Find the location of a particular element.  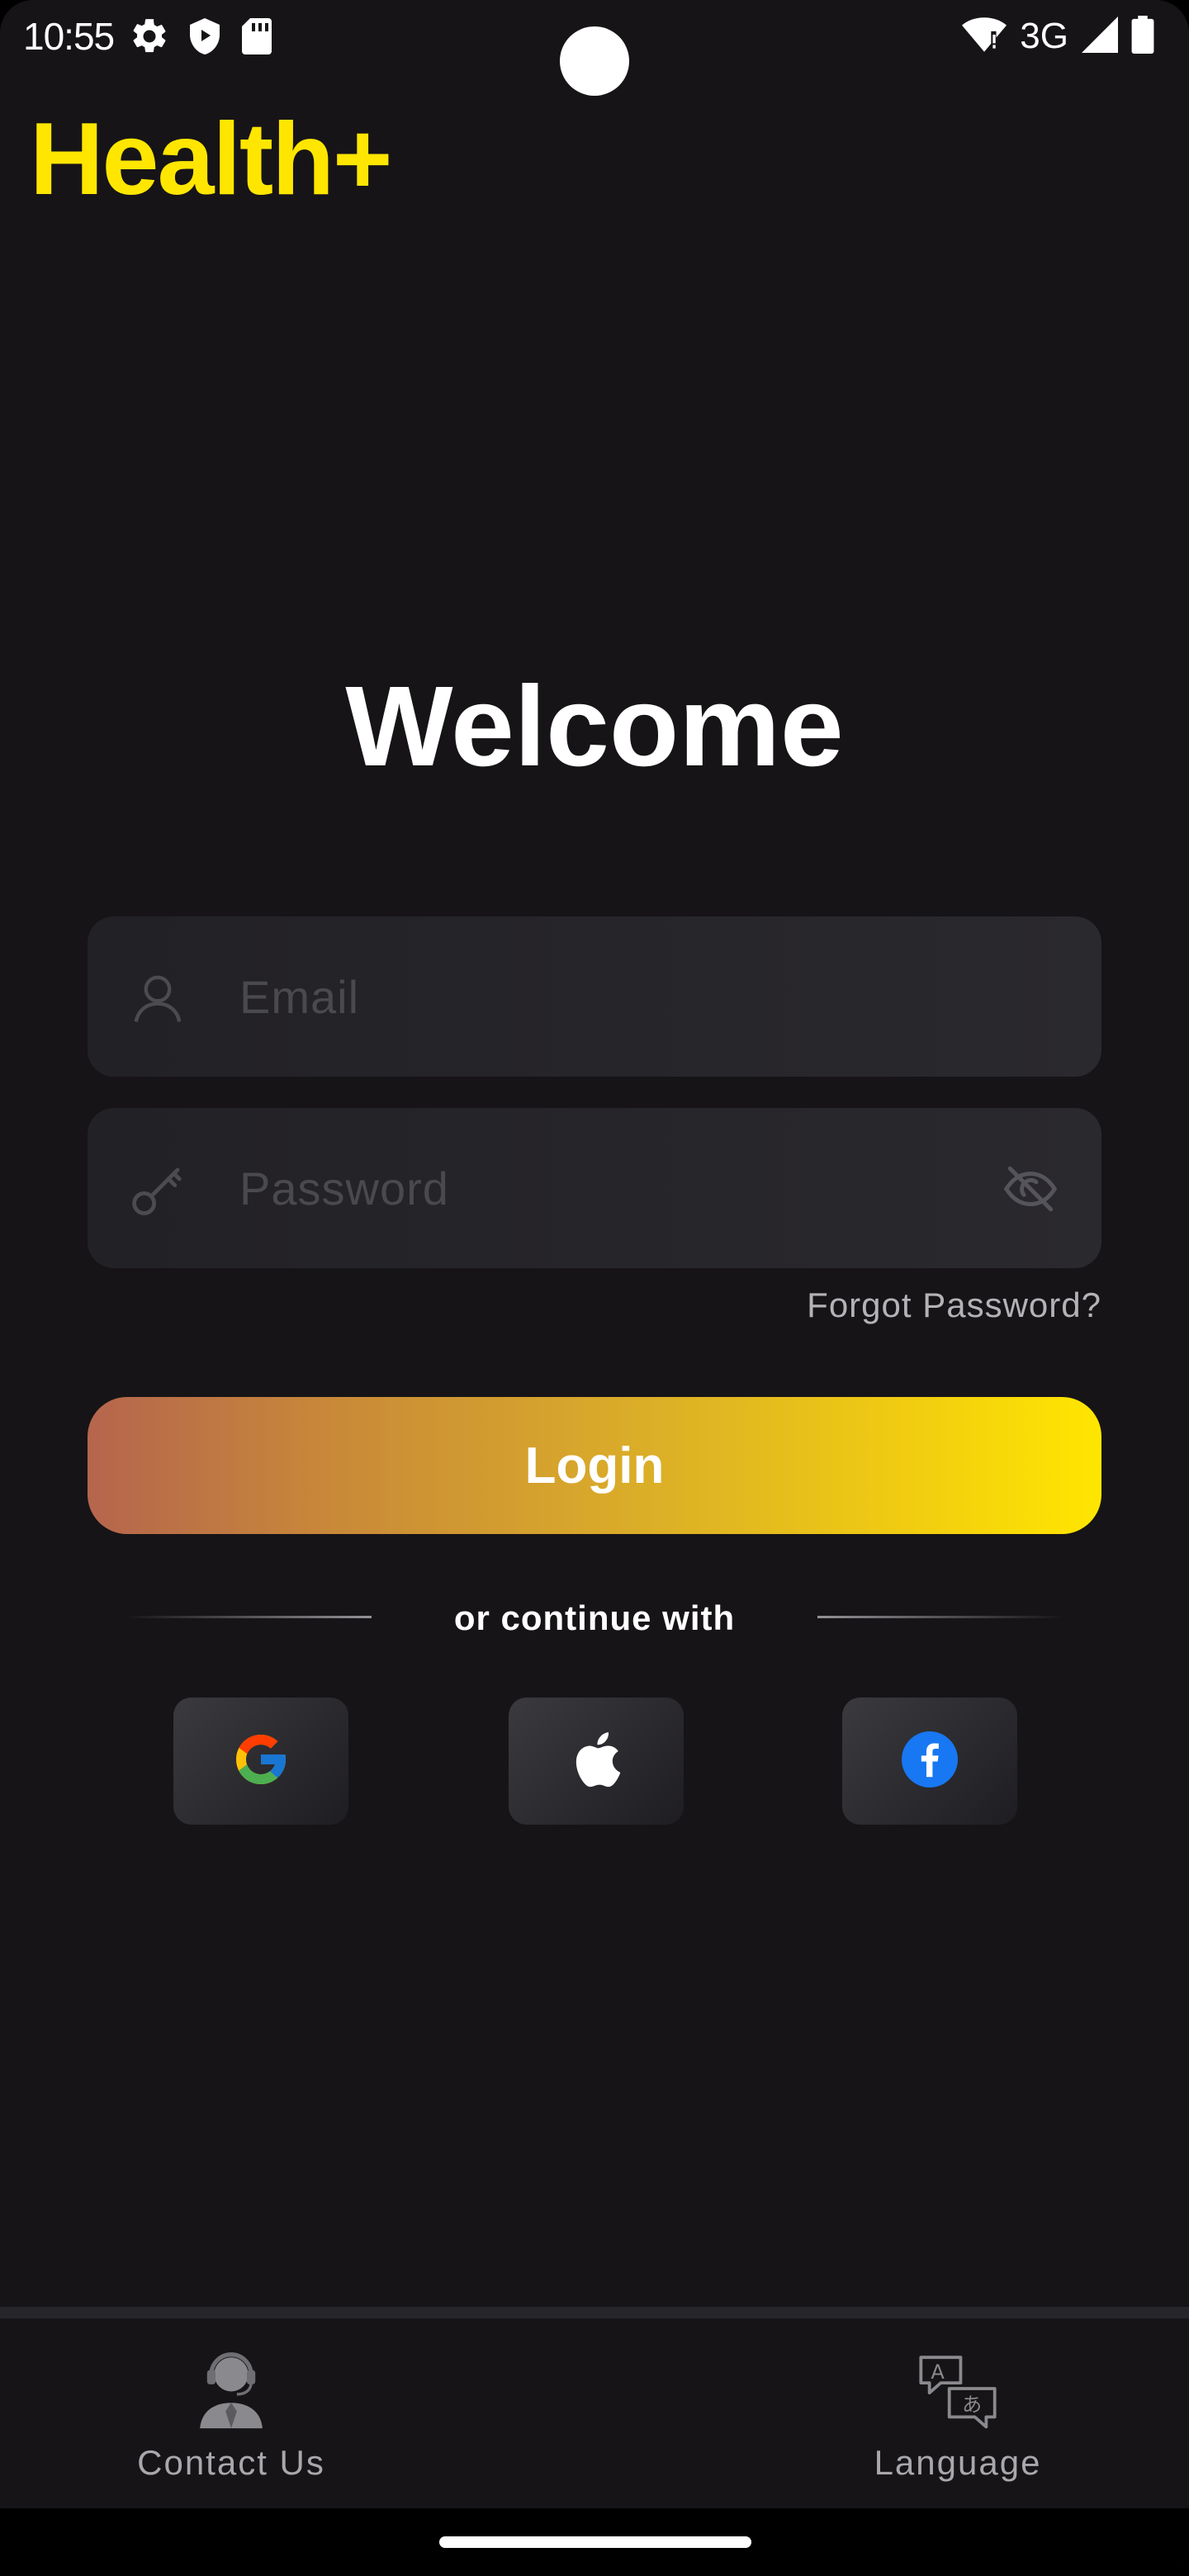

contact-us-button: Contact Us is located at coordinates (231, 2413).